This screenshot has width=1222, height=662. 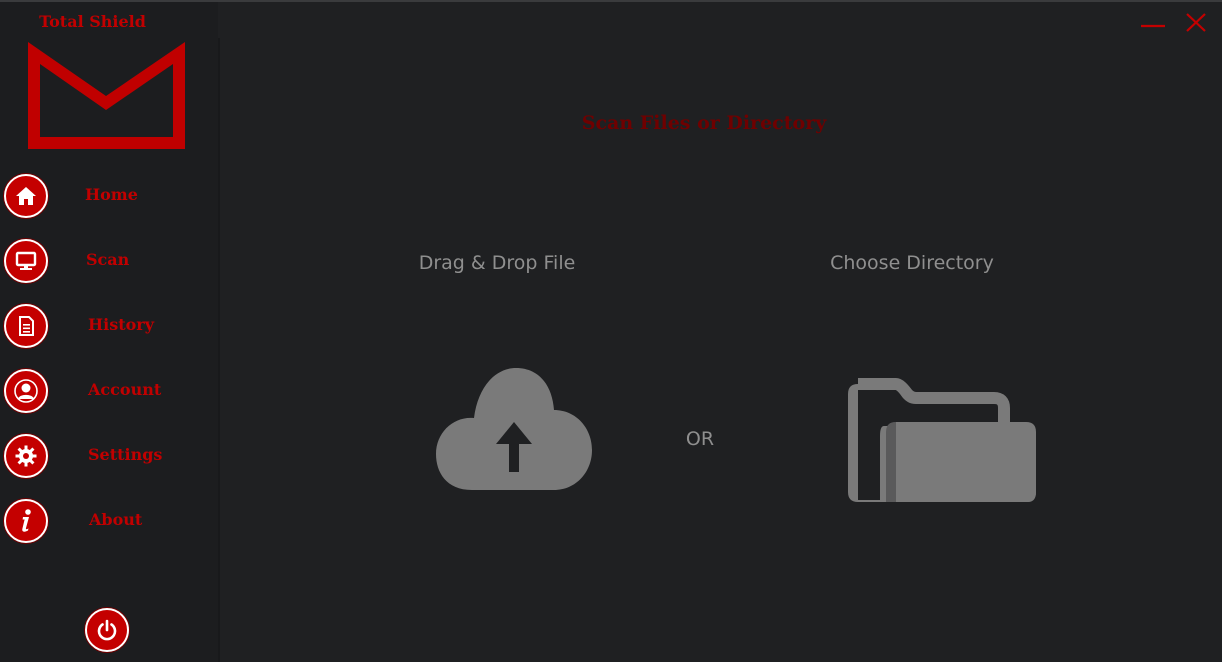 What do you see at coordinates (121, 324) in the screenshot?
I see `sidebar-item-label: History` at bounding box center [121, 324].